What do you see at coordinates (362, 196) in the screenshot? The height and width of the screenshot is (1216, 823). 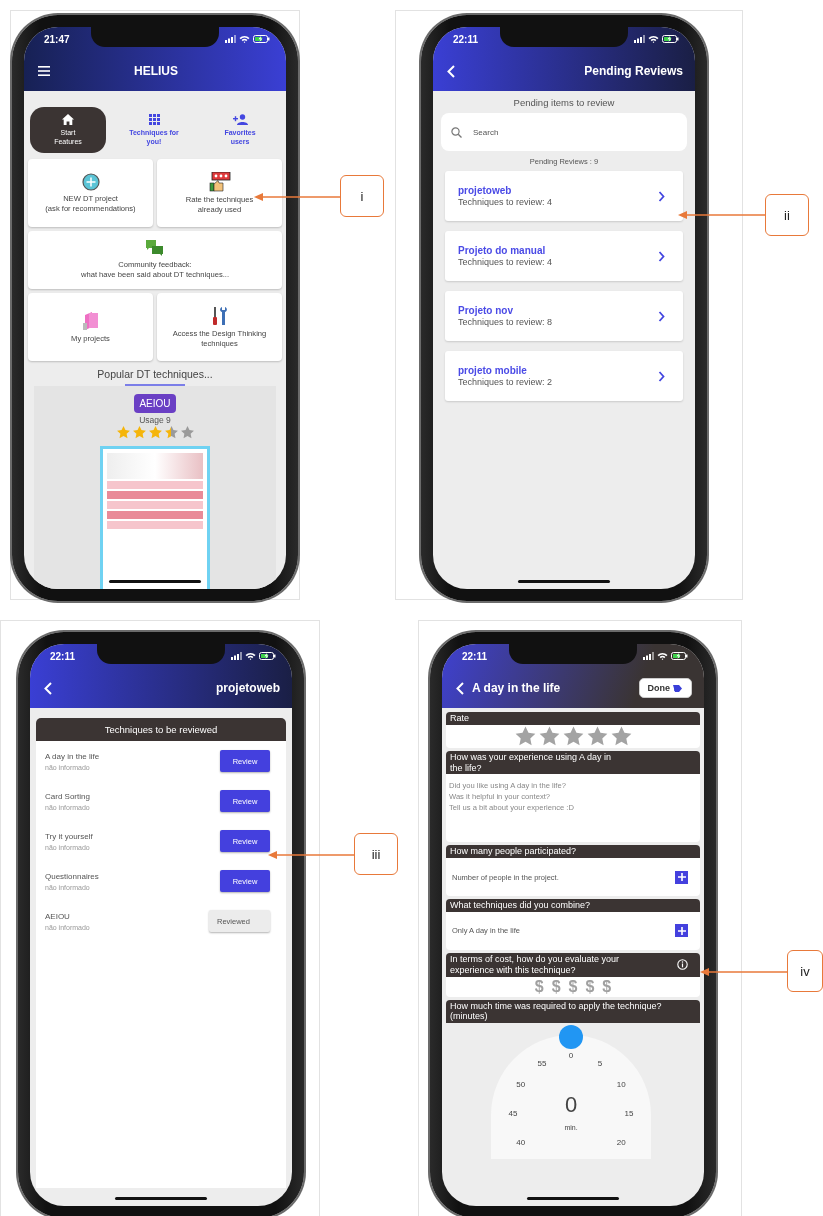 I see `callout-label: i` at bounding box center [362, 196].